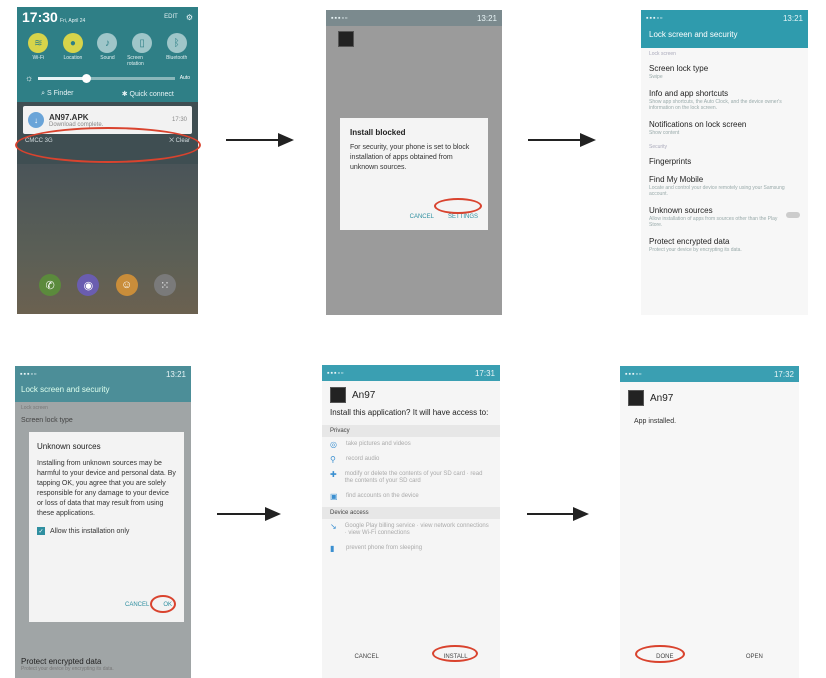 The height and width of the screenshot is (678, 826). I want to click on notification-time: 17:30, so click(179, 120).